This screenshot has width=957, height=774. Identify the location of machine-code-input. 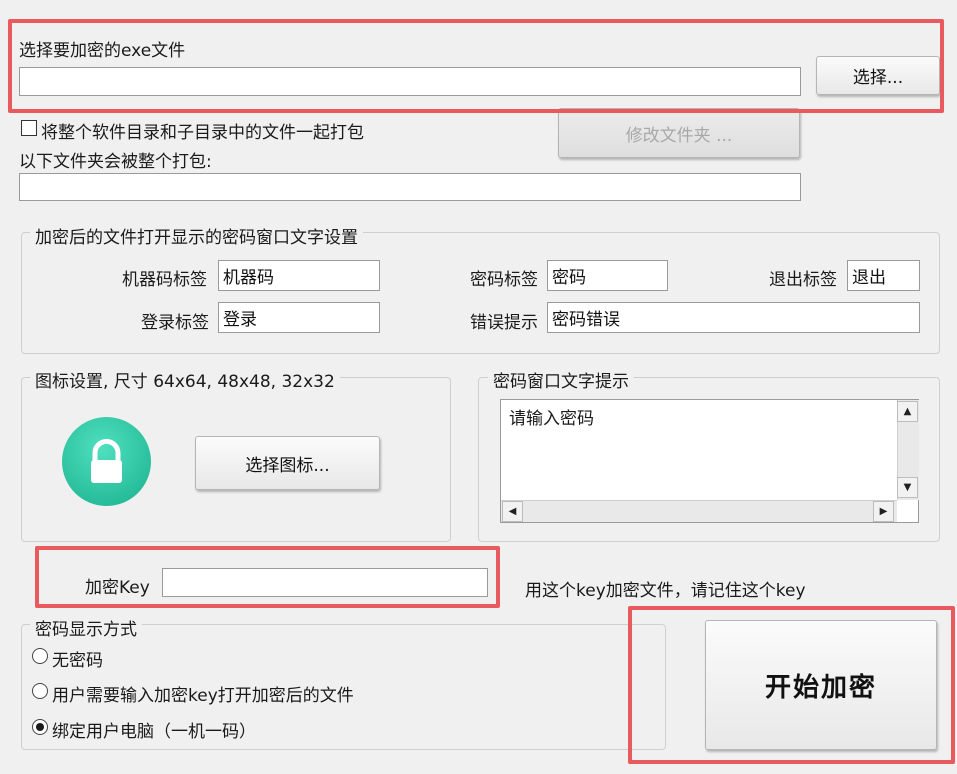
(299, 275).